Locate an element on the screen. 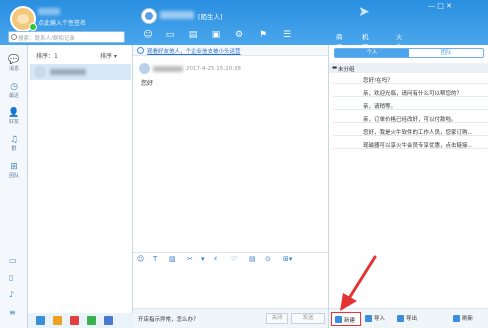 This screenshot has width=488, height=328. sort-button: 排序 ▾ is located at coordinates (108, 55).